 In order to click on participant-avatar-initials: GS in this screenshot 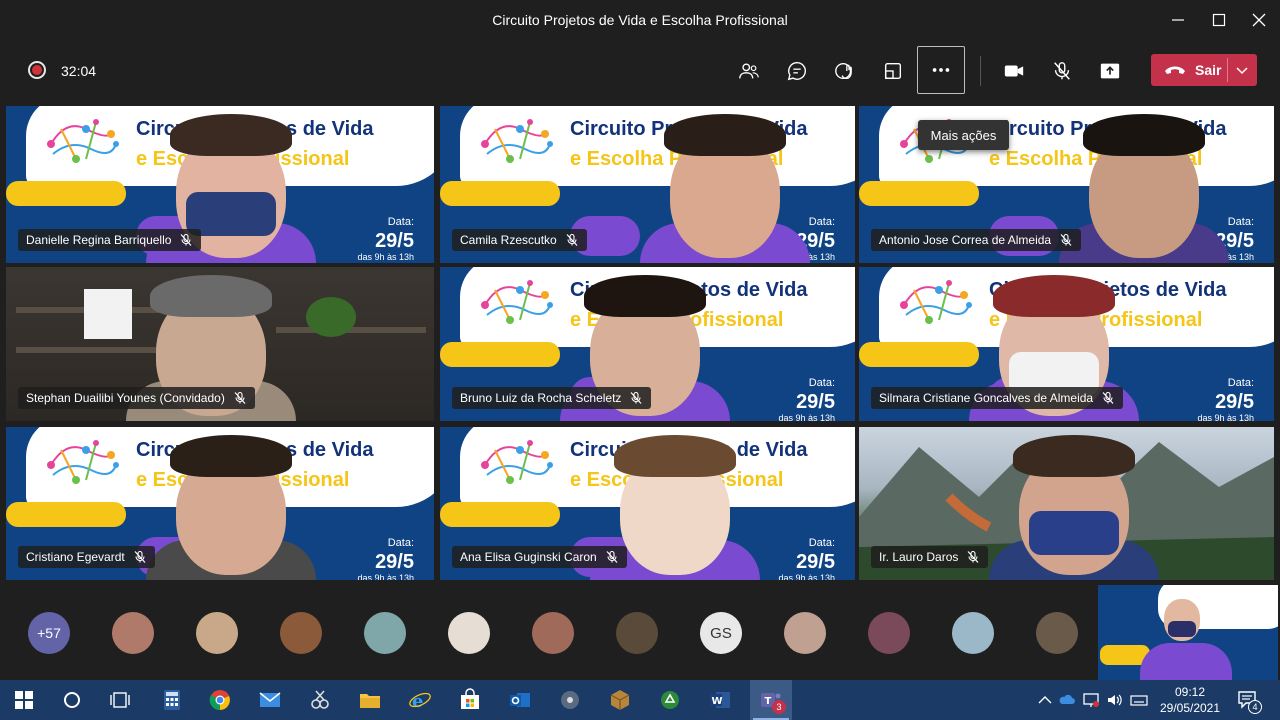, I will do `click(721, 633)`.